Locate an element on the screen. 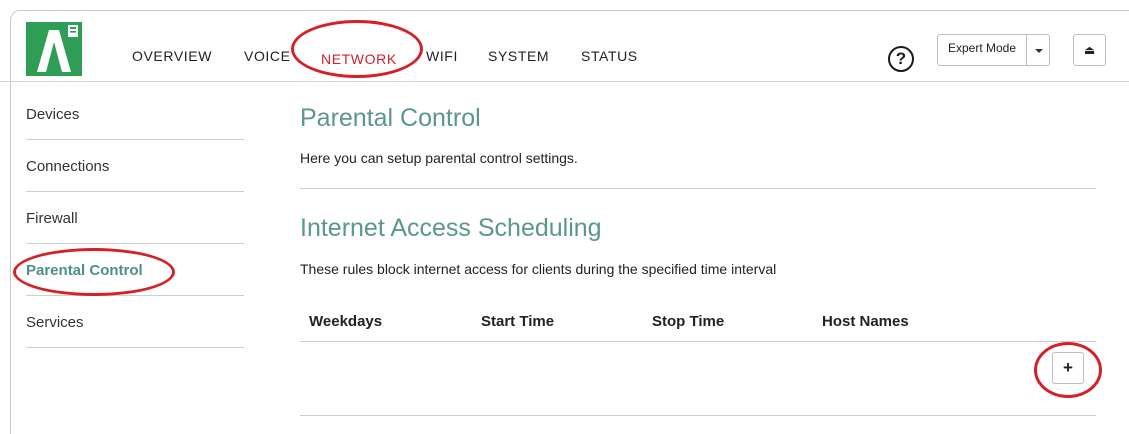 This screenshot has width=1129, height=434. nav-voice: VOICE is located at coordinates (267, 56).